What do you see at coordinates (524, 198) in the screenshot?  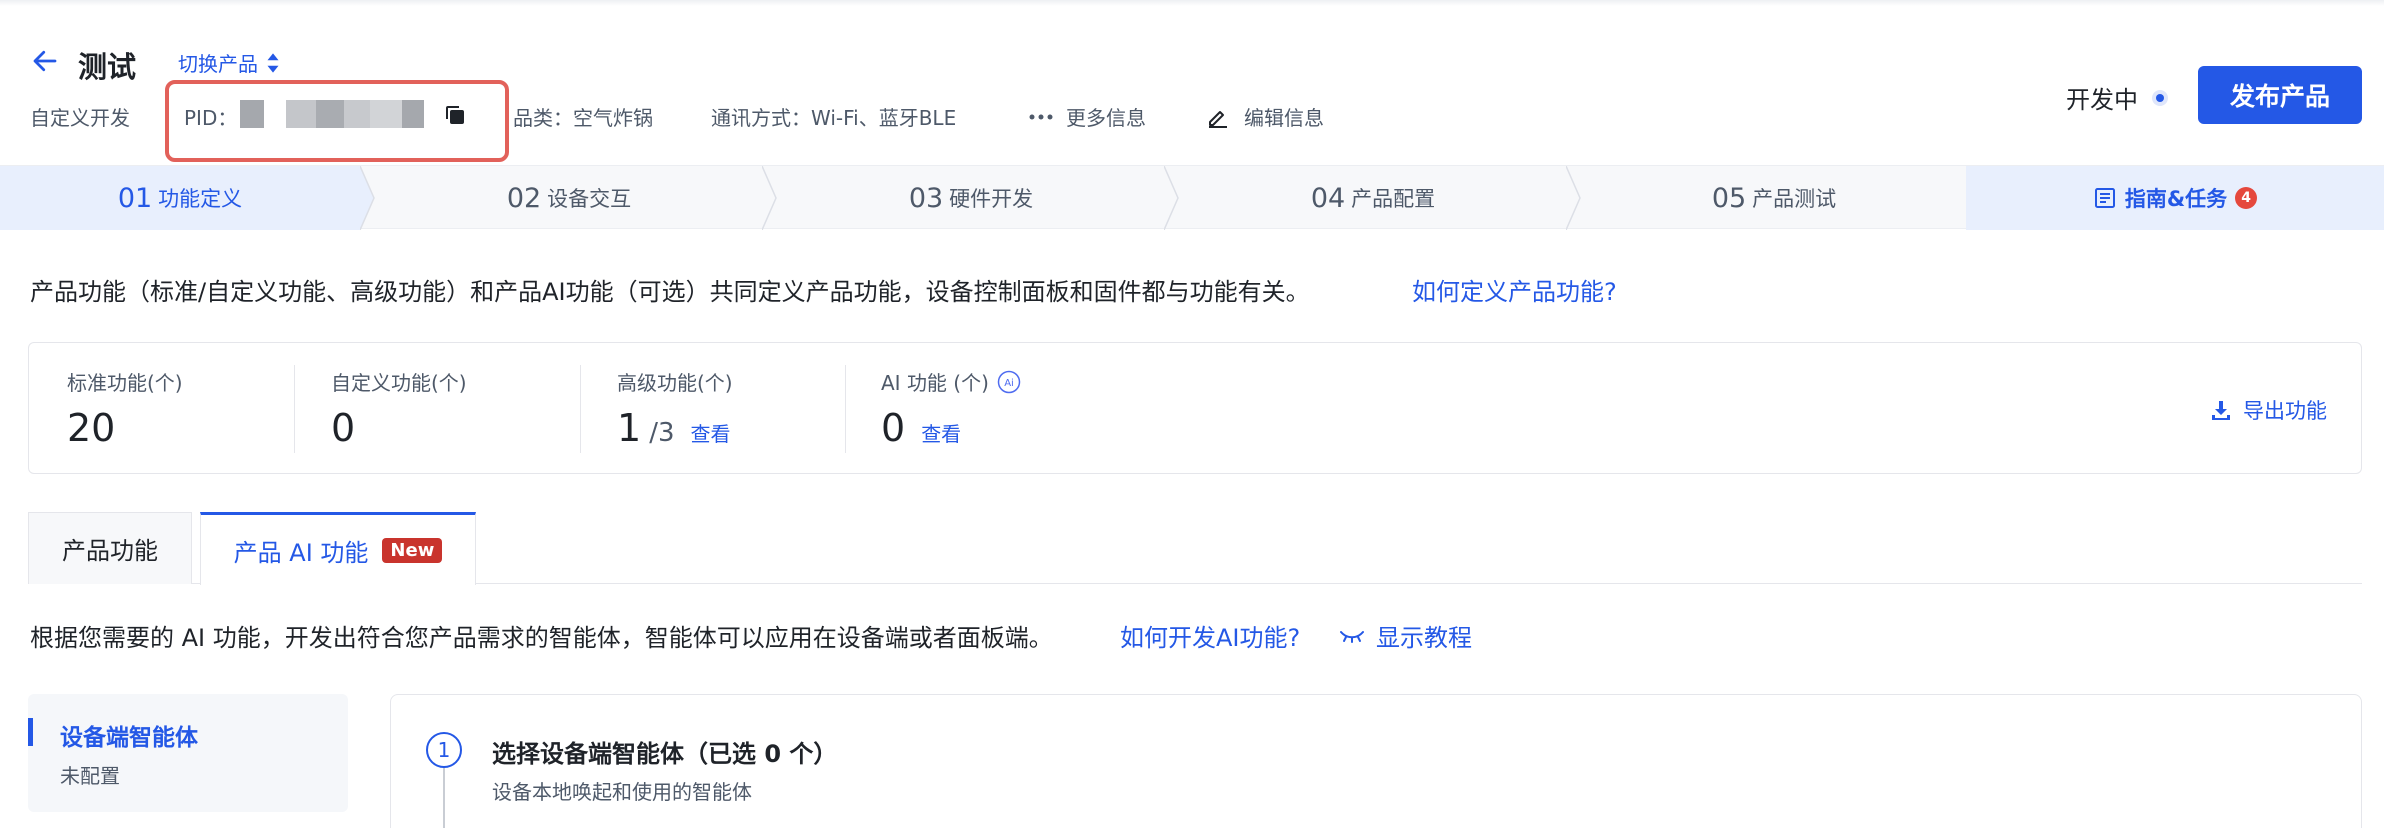 I see `step-number: 02` at bounding box center [524, 198].